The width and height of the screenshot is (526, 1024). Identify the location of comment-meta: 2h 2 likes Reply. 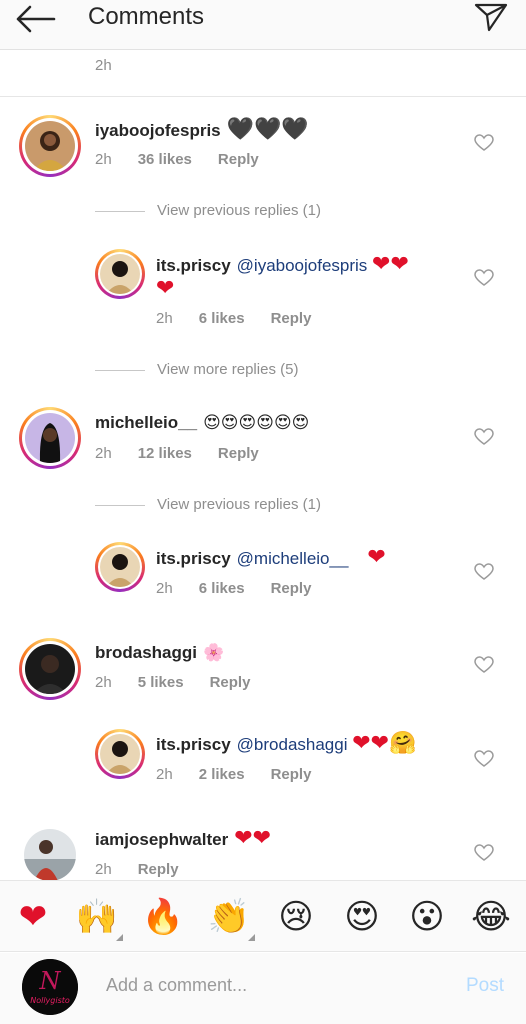
(246, 774).